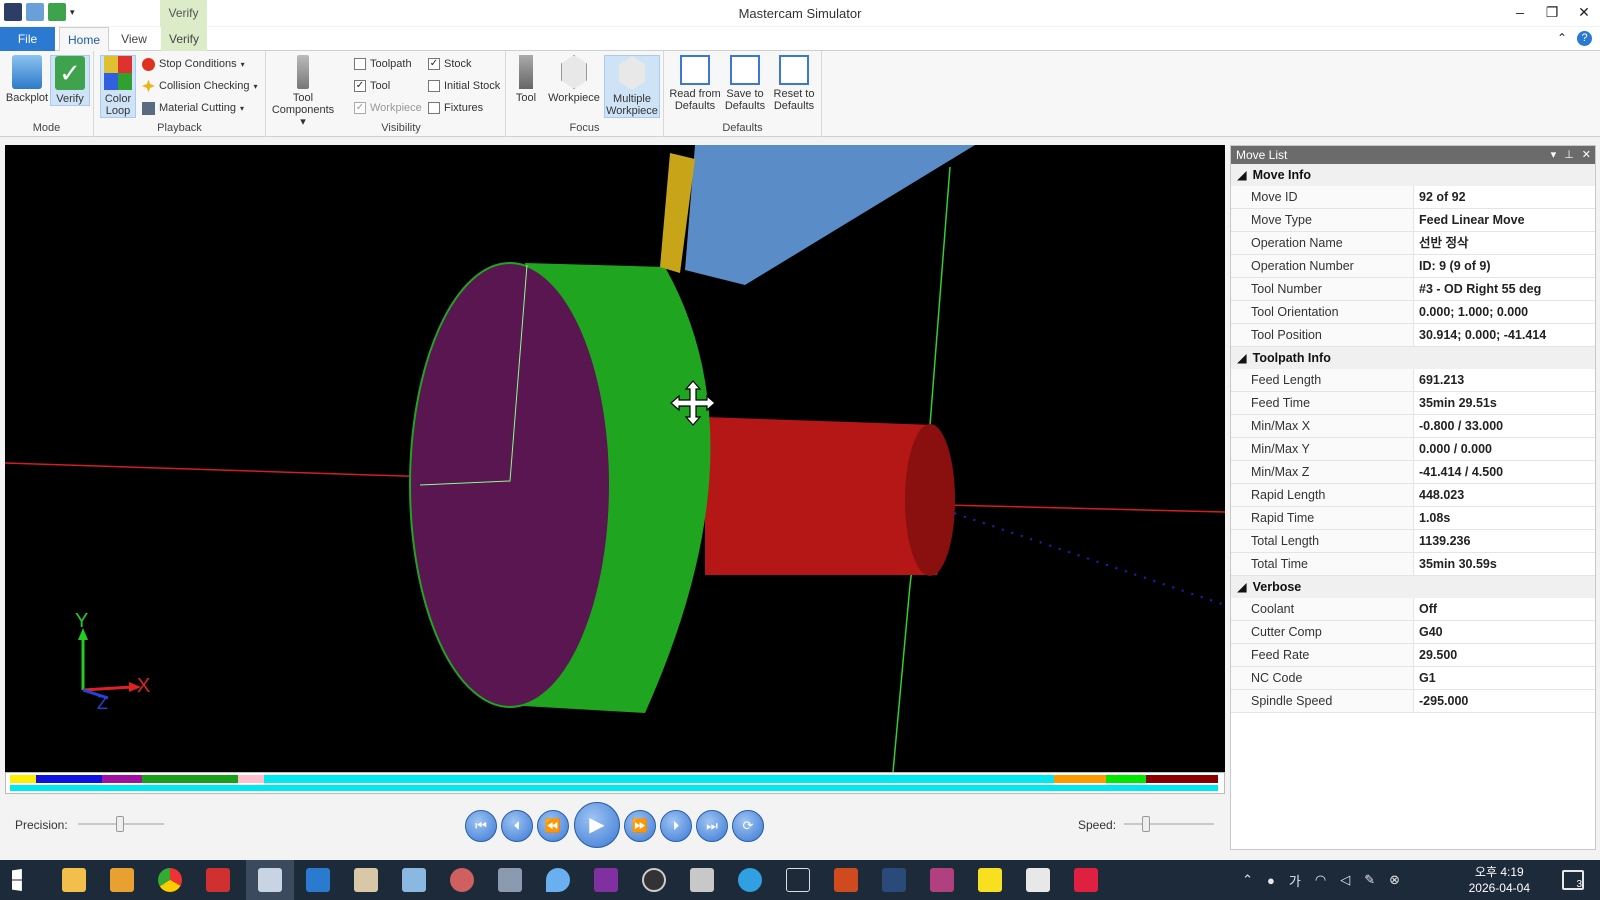 This screenshot has width=1600, height=900. Describe the element at coordinates (84, 39) in the screenshot. I see `tab-home: Home` at that location.